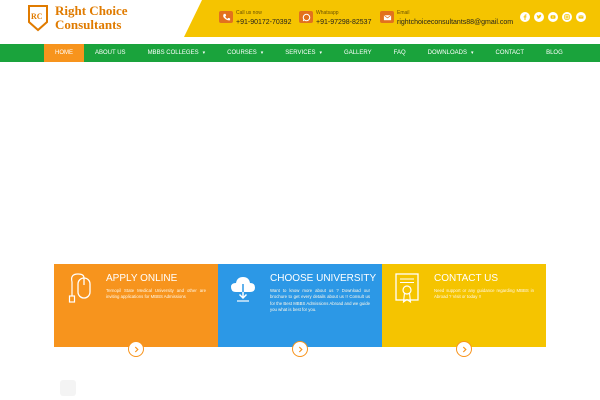 The width and height of the screenshot is (600, 400). Describe the element at coordinates (306, 17) in the screenshot. I see `whatsapp-icon` at that location.